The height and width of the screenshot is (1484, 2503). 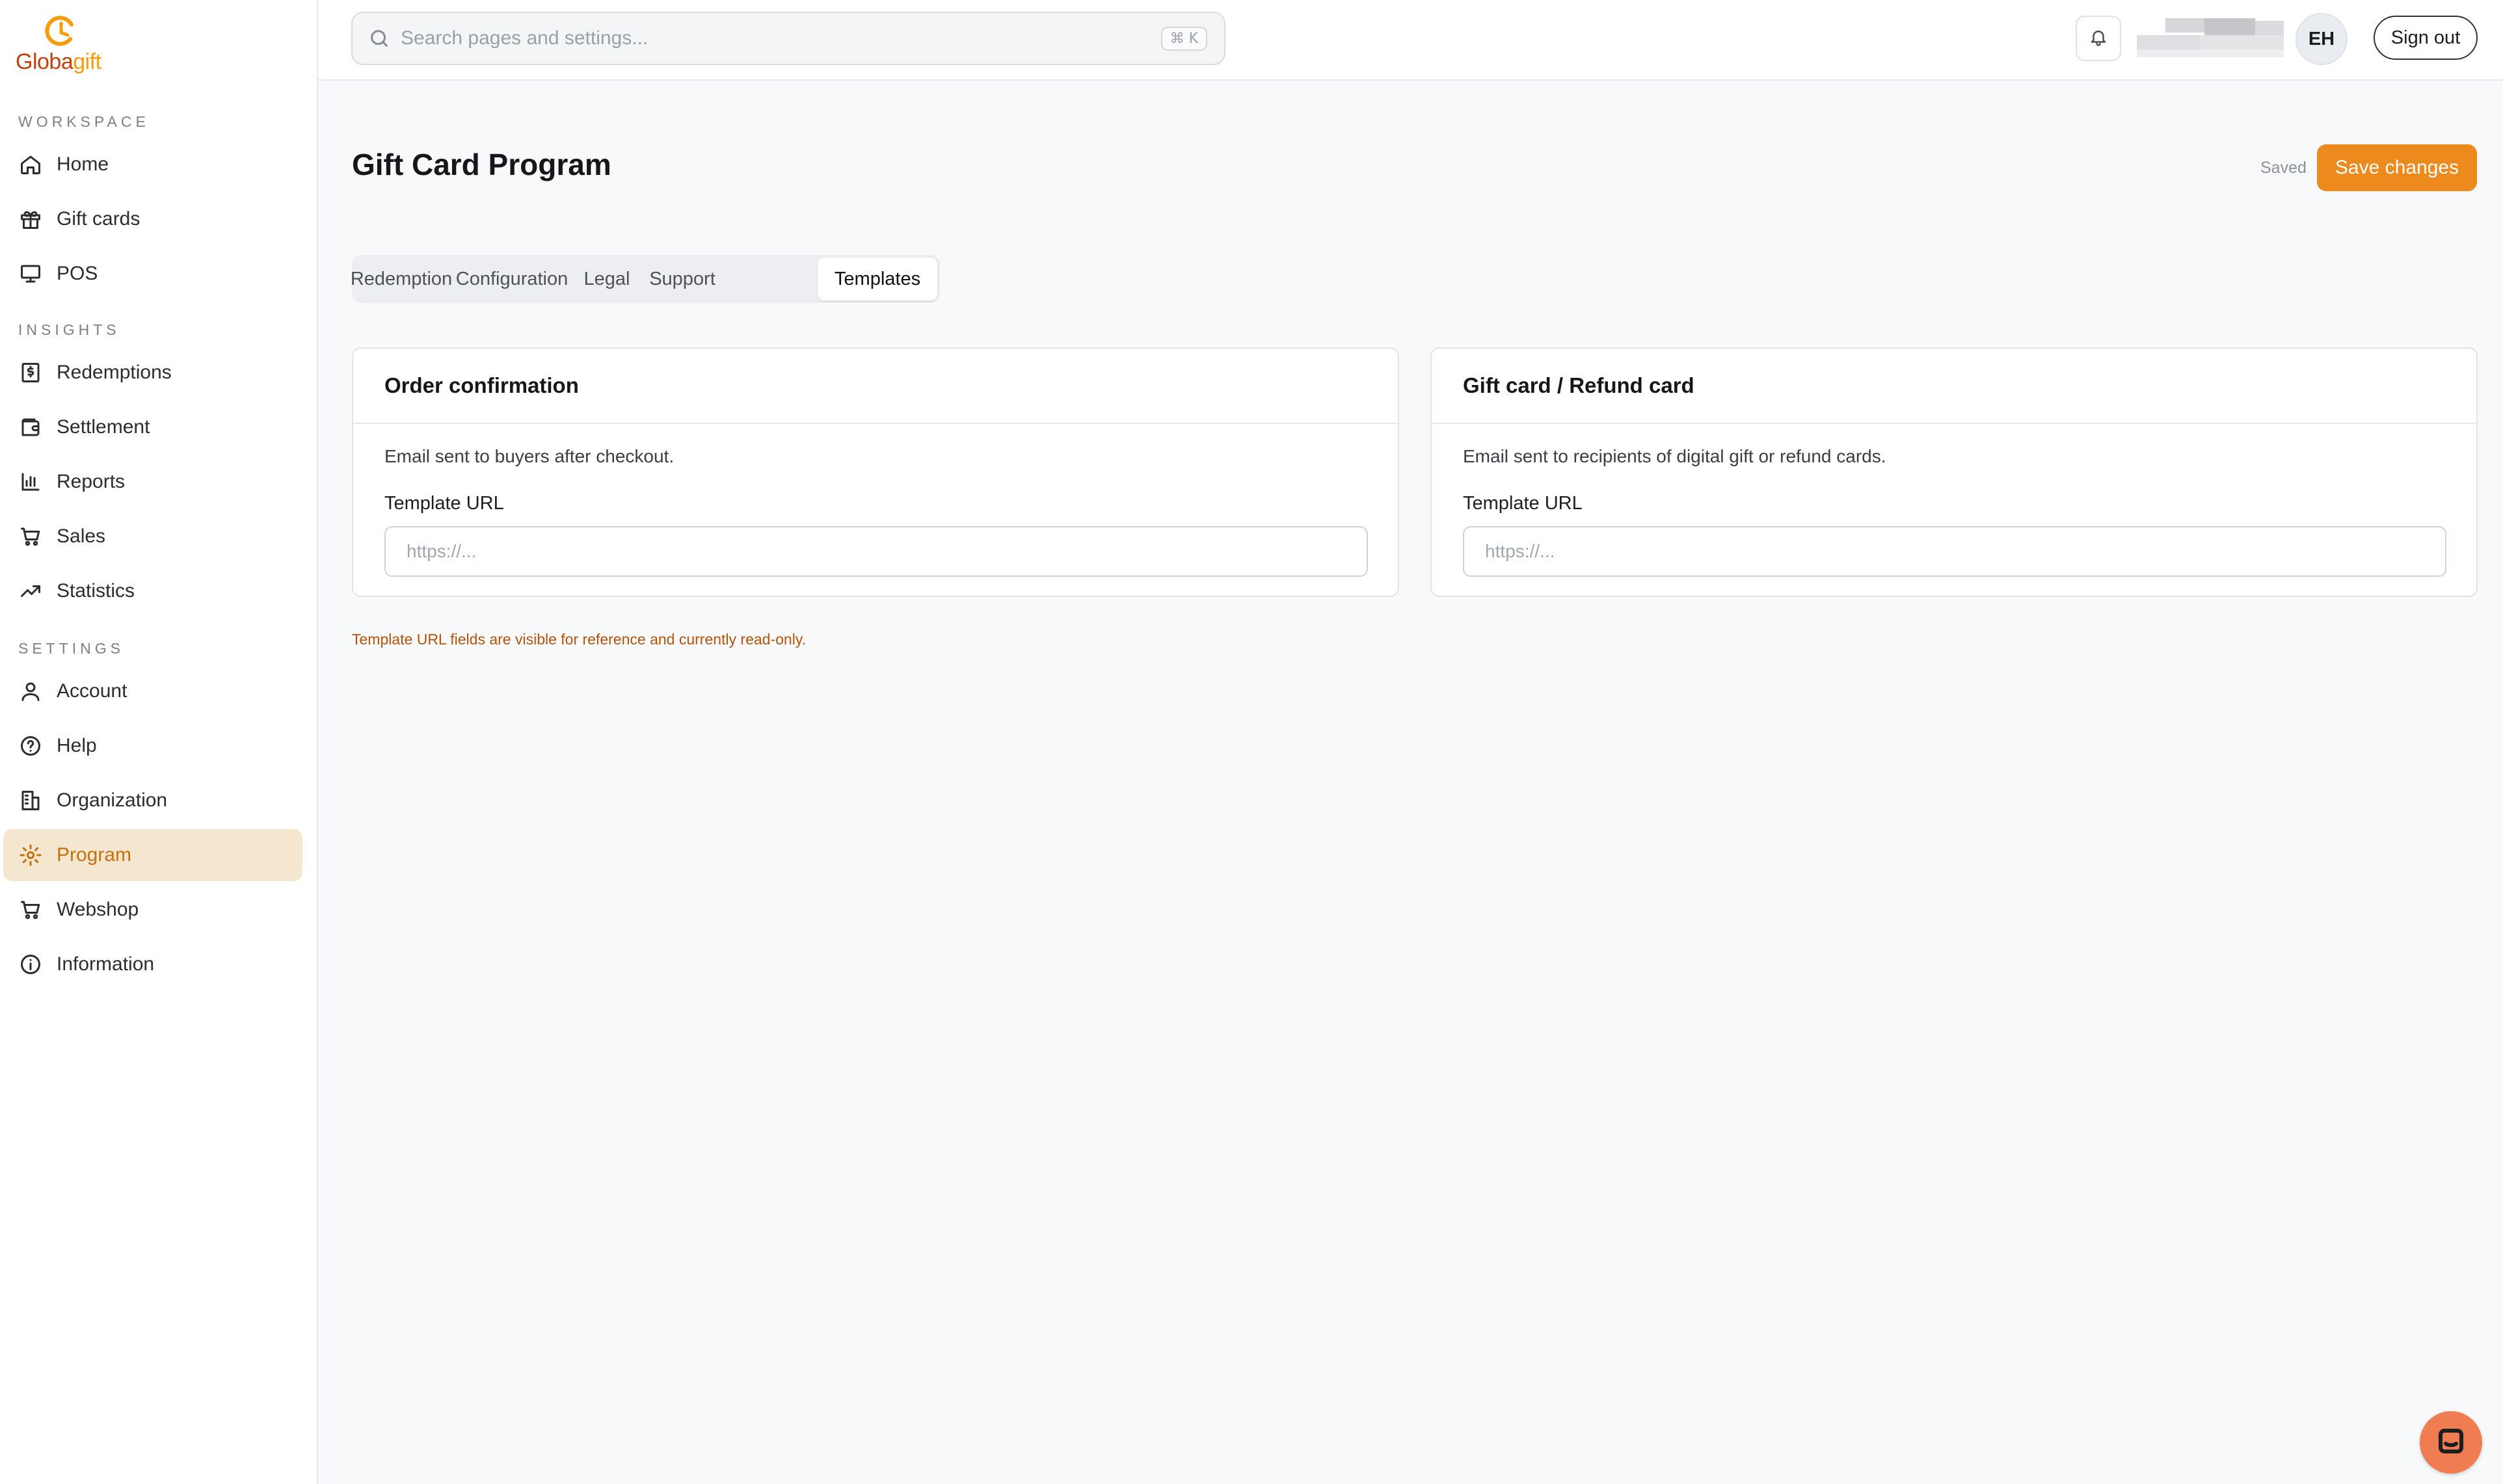 What do you see at coordinates (1183, 38) in the screenshot?
I see `search-shortcut-hint: ⌘ K` at bounding box center [1183, 38].